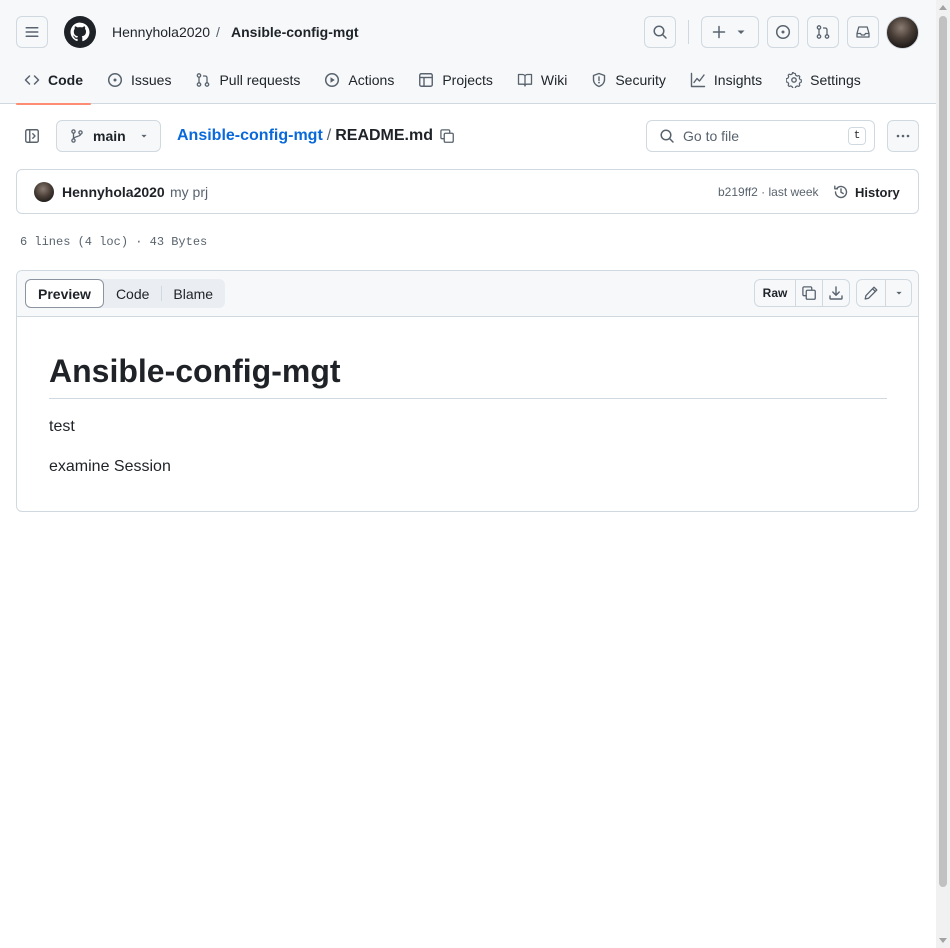 This screenshot has width=950, height=948. I want to click on inbox-button, so click(863, 32).